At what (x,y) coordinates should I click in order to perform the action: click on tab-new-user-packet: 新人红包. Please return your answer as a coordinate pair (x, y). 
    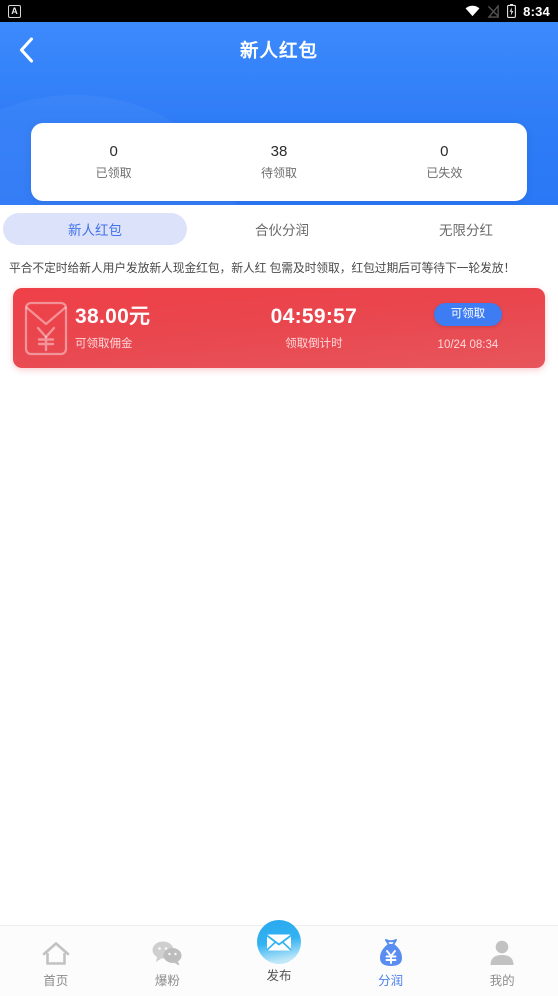
    Looking at the image, I should click on (95, 229).